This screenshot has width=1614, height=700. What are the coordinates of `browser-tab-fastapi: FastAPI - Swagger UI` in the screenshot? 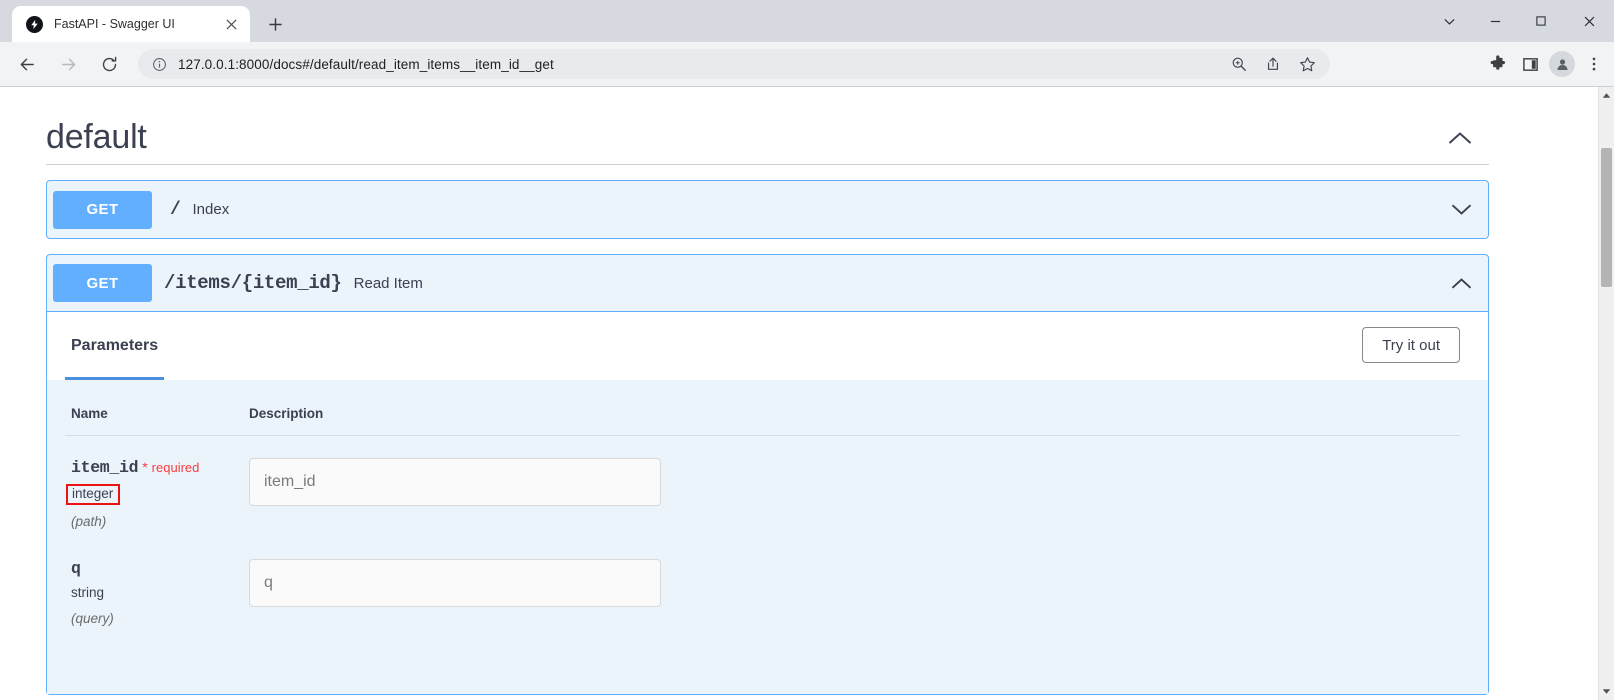 It's located at (131, 24).